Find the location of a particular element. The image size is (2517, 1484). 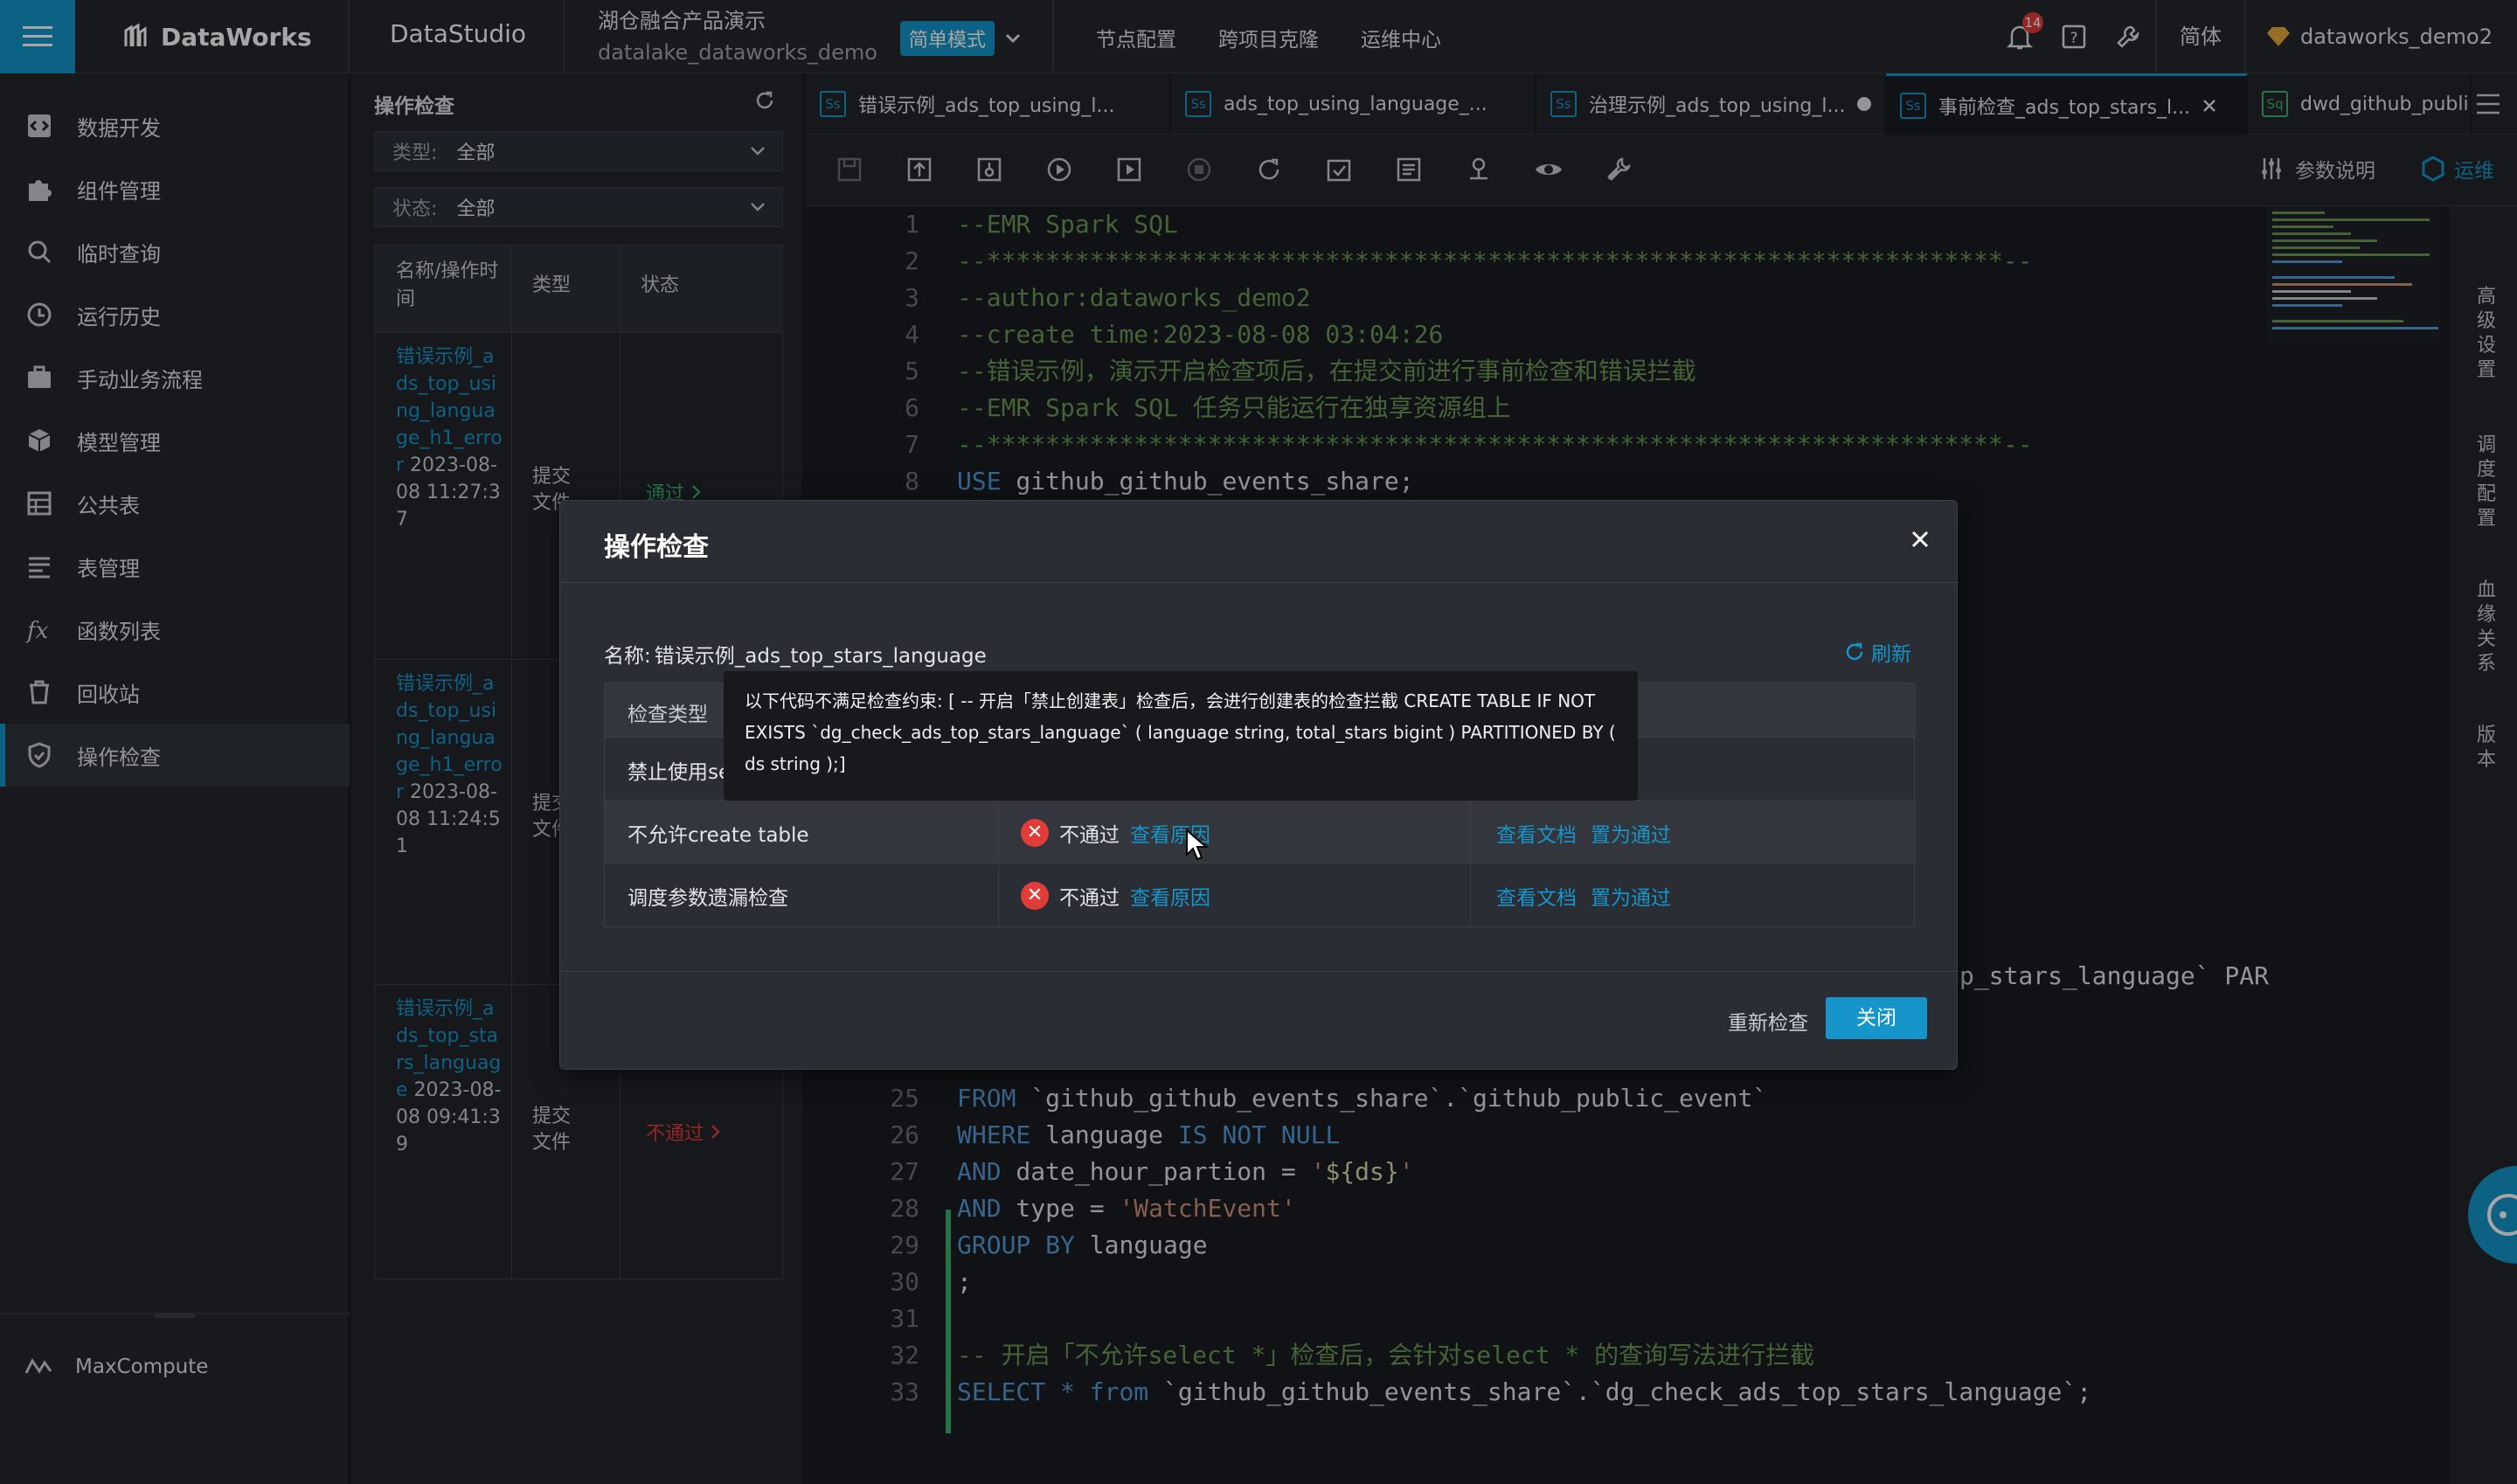

mouse-cursor-icon is located at coordinates (1197, 845).